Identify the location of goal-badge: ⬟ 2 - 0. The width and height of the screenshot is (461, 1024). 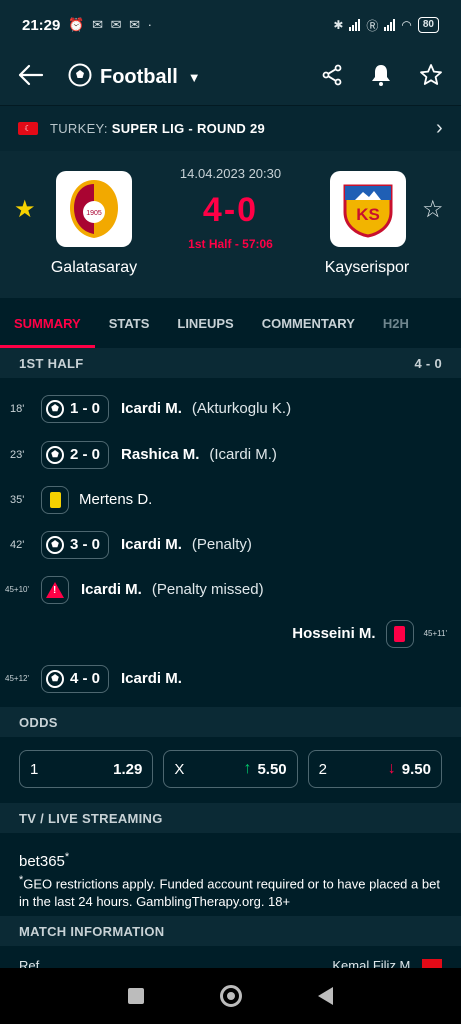
(75, 454).